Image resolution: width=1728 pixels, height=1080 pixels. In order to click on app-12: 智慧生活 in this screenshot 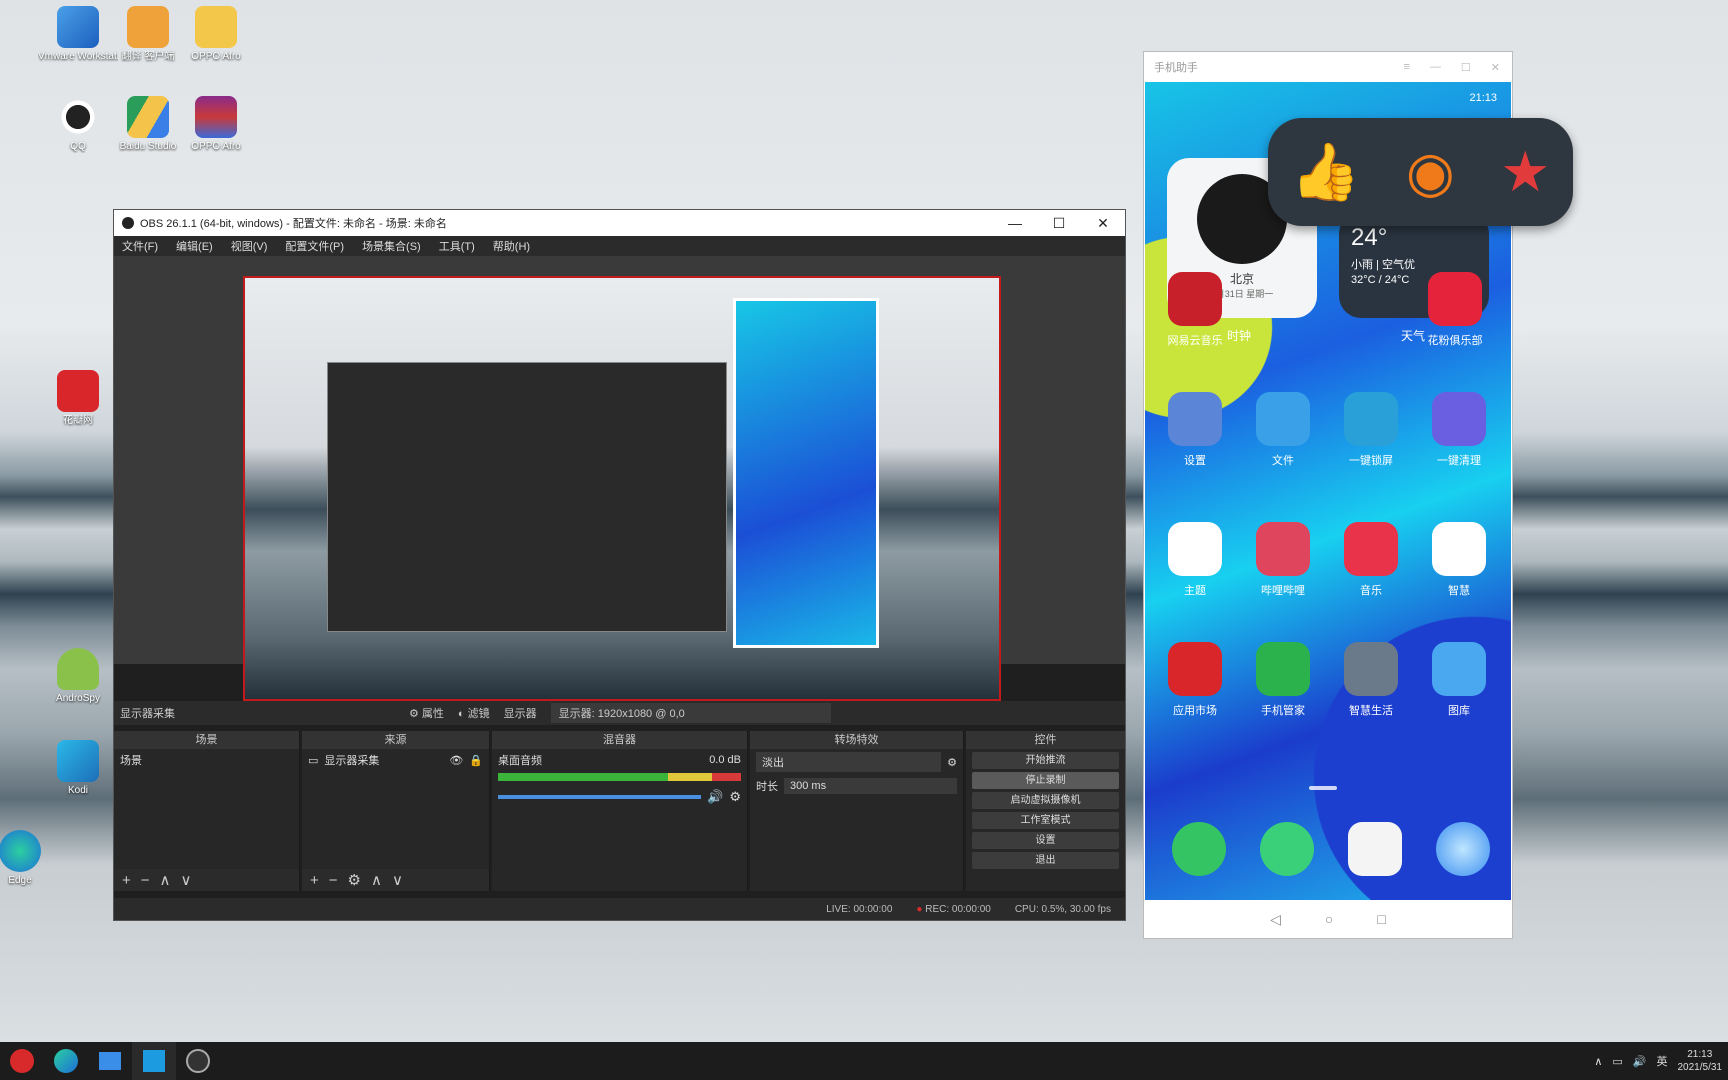, I will do `click(1371, 680)`.